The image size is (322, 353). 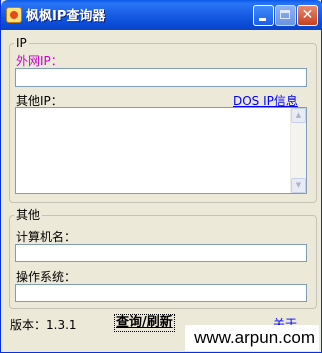 I want to click on version-label: 版本：1.3.1, so click(x=43, y=325).